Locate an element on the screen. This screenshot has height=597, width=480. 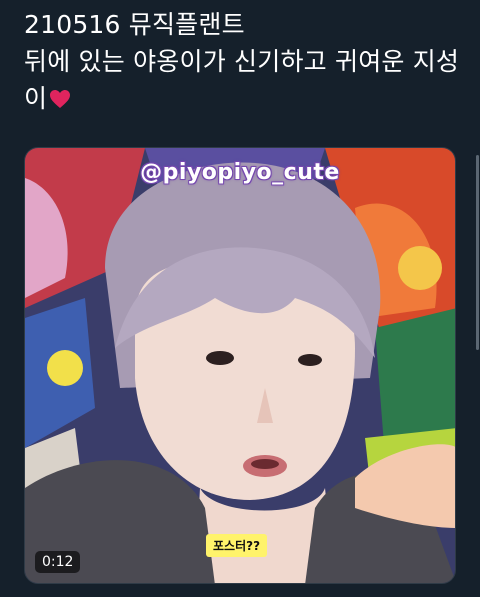
video-watermark: @piyopiyo_cute is located at coordinates (240, 172).